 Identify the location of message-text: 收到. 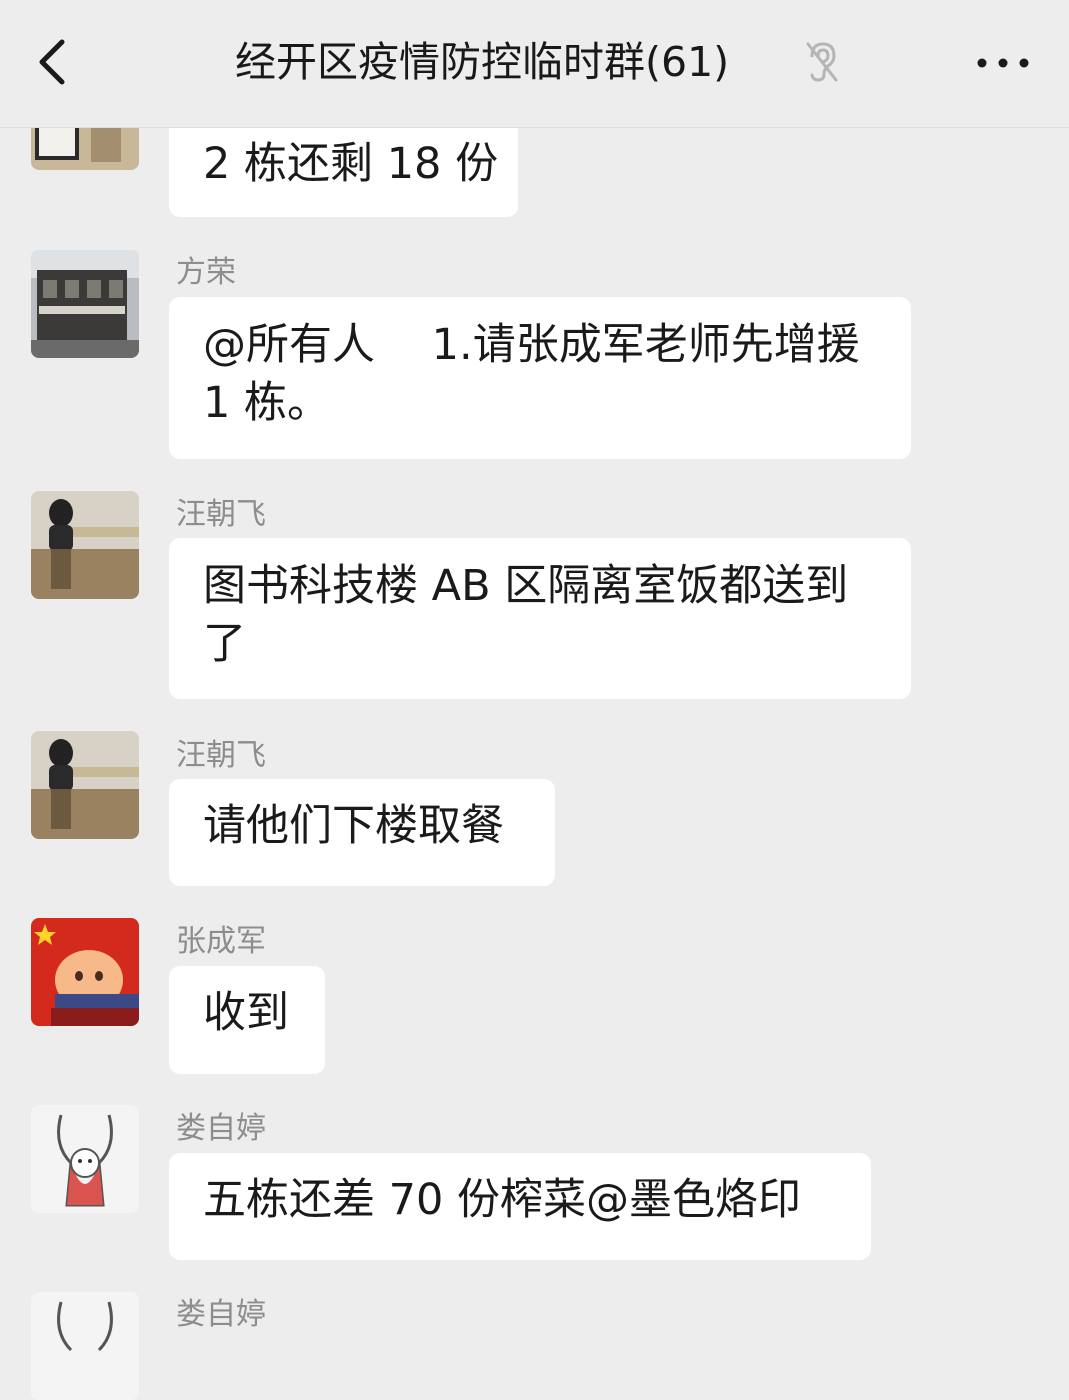
(246, 1013).